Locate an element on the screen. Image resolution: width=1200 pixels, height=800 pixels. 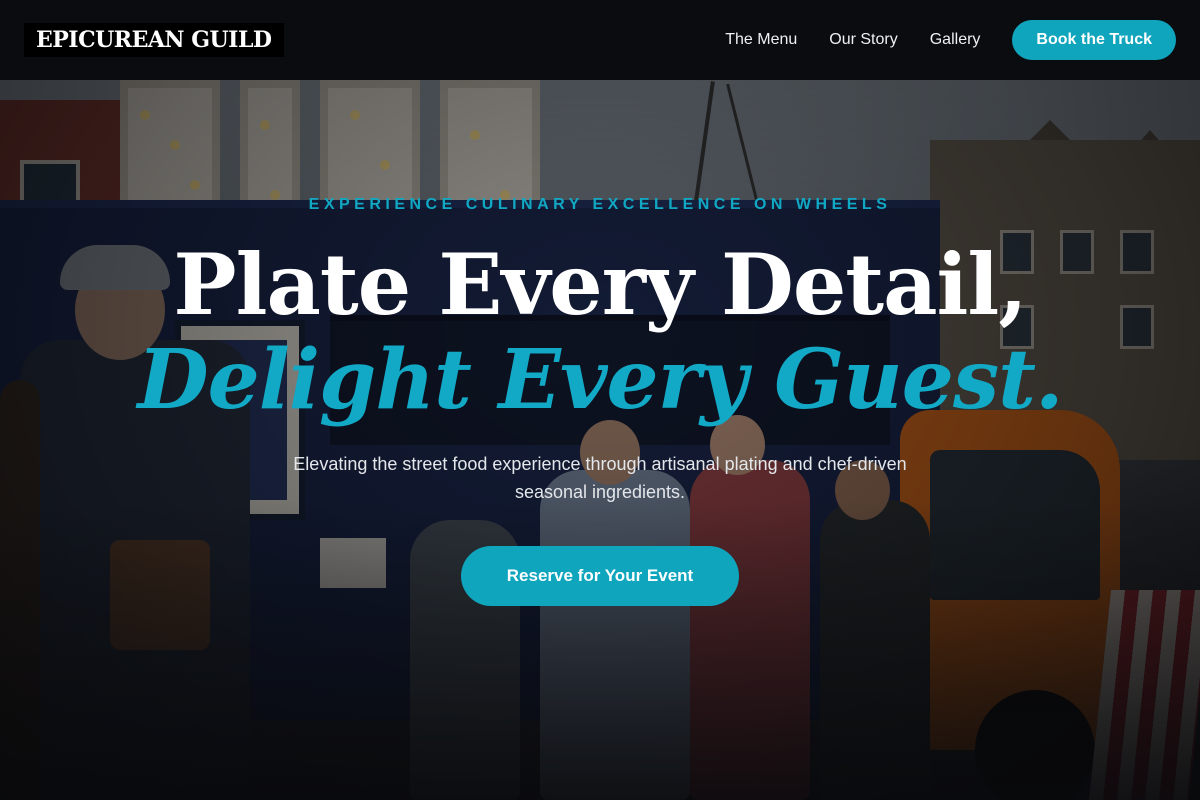
nav-link-menu: The Menu is located at coordinates (761, 40).